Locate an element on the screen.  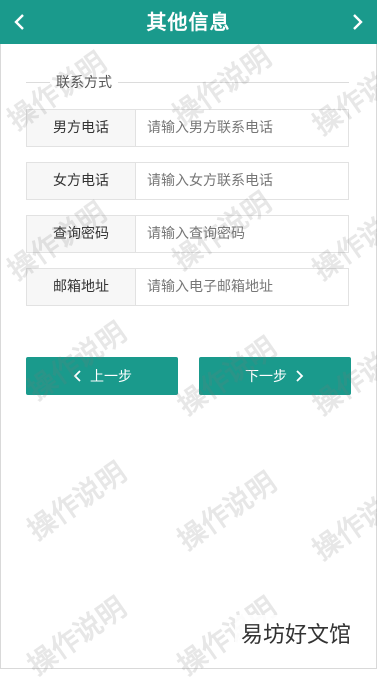
prev-step-label: 上一步 is located at coordinates (111, 377).